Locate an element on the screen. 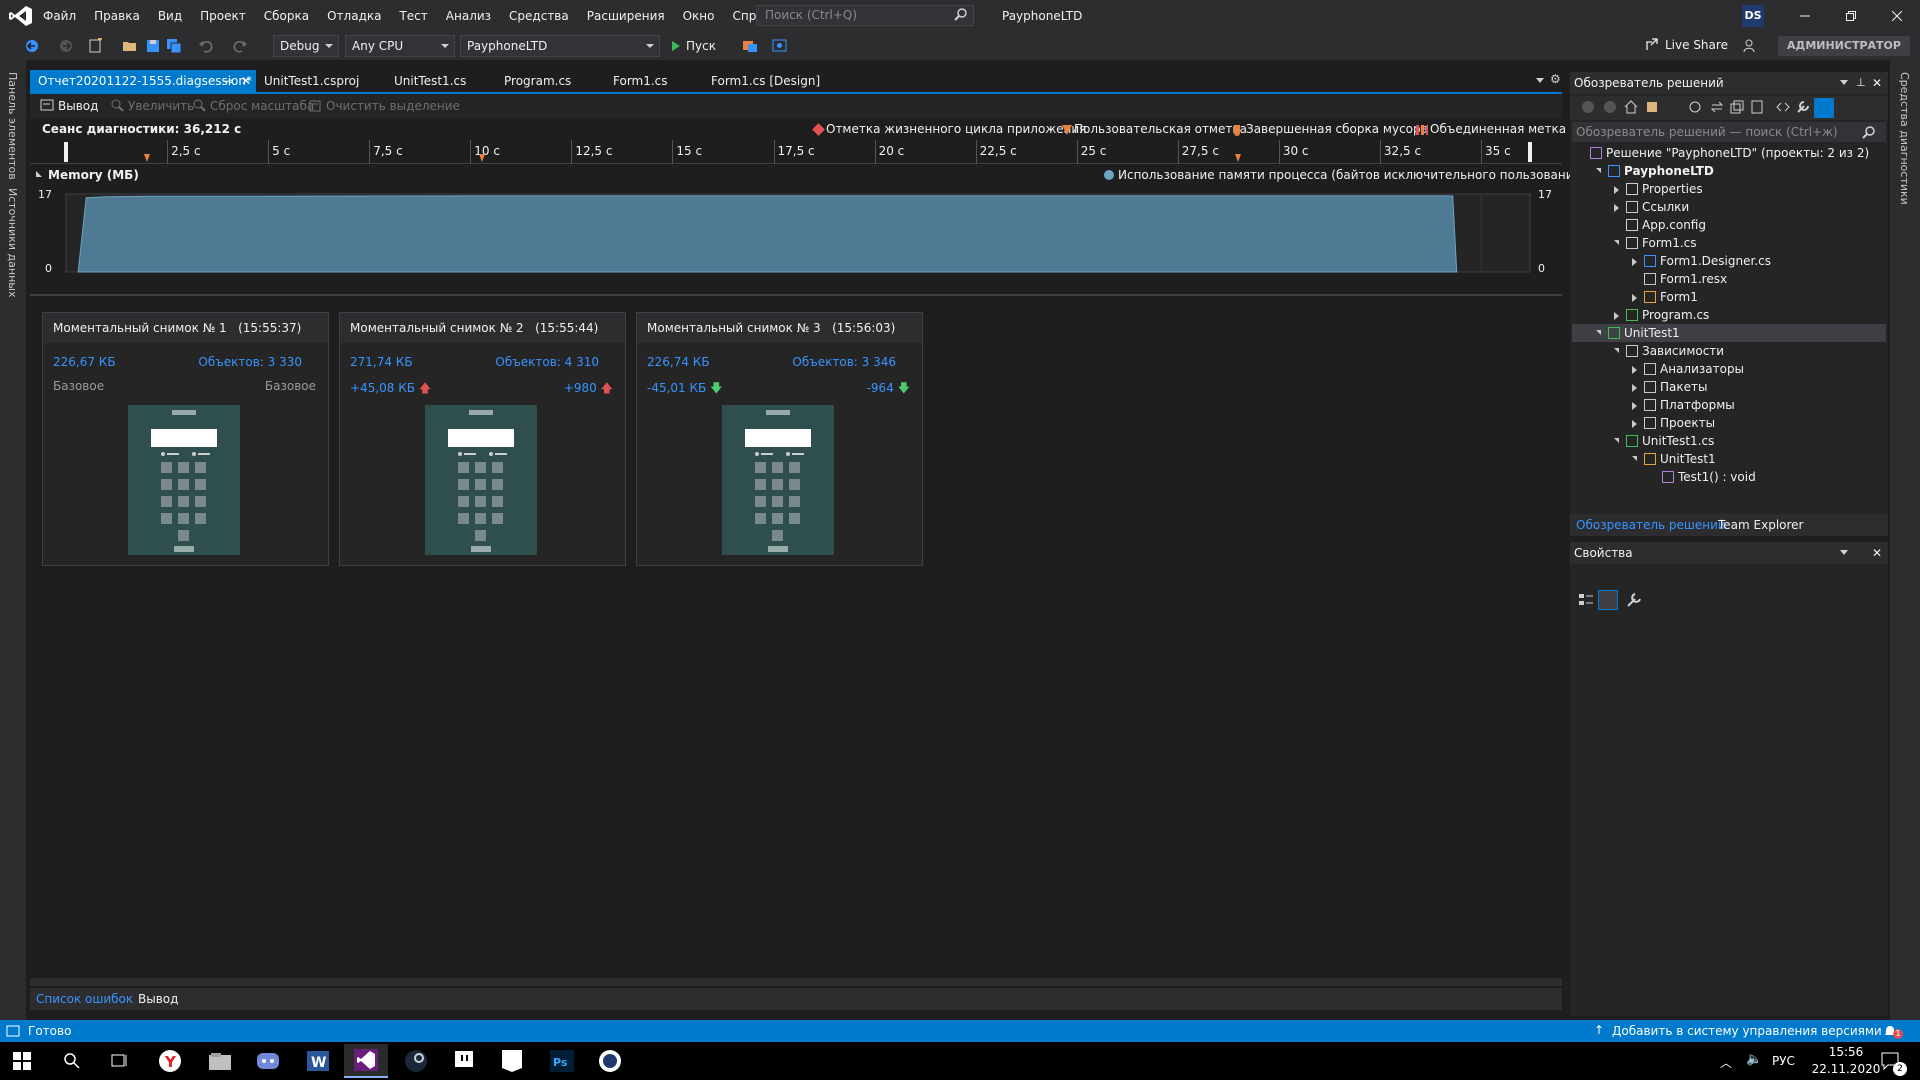 This screenshot has width=1920, height=1080. property-pages-wrench-icon is located at coordinates (1634, 600).